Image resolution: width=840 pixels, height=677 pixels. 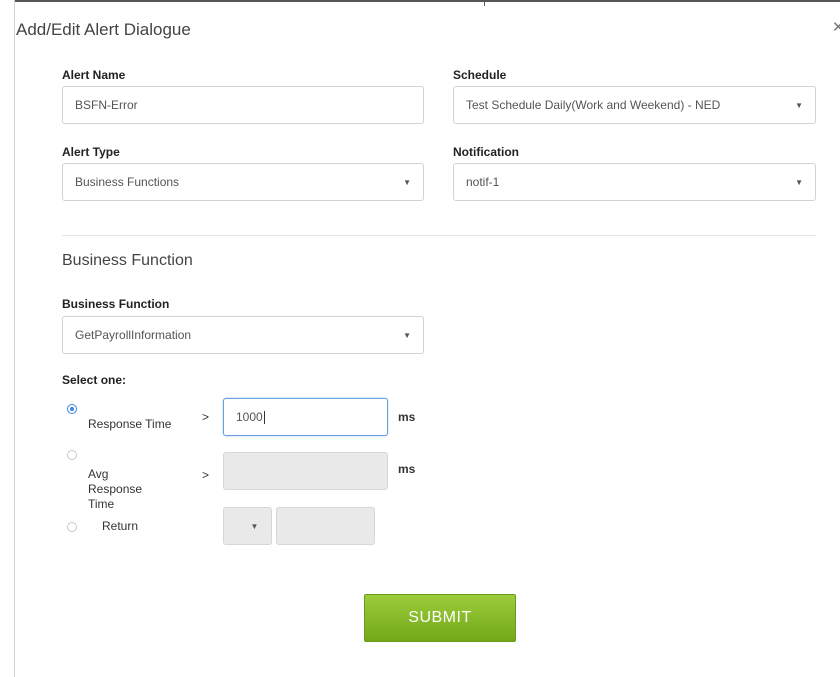 What do you see at coordinates (407, 417) in the screenshot?
I see `response-time-unit: ms` at bounding box center [407, 417].